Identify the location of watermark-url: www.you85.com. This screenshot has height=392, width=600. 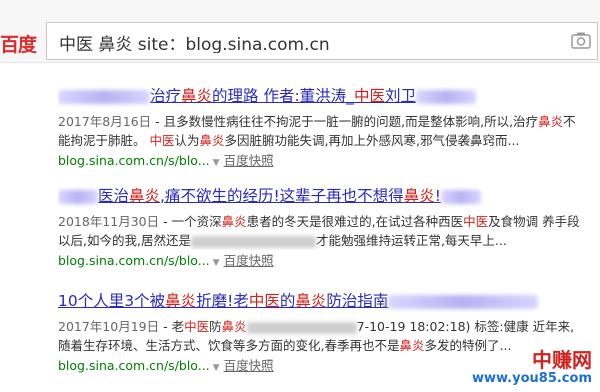
(531, 378).